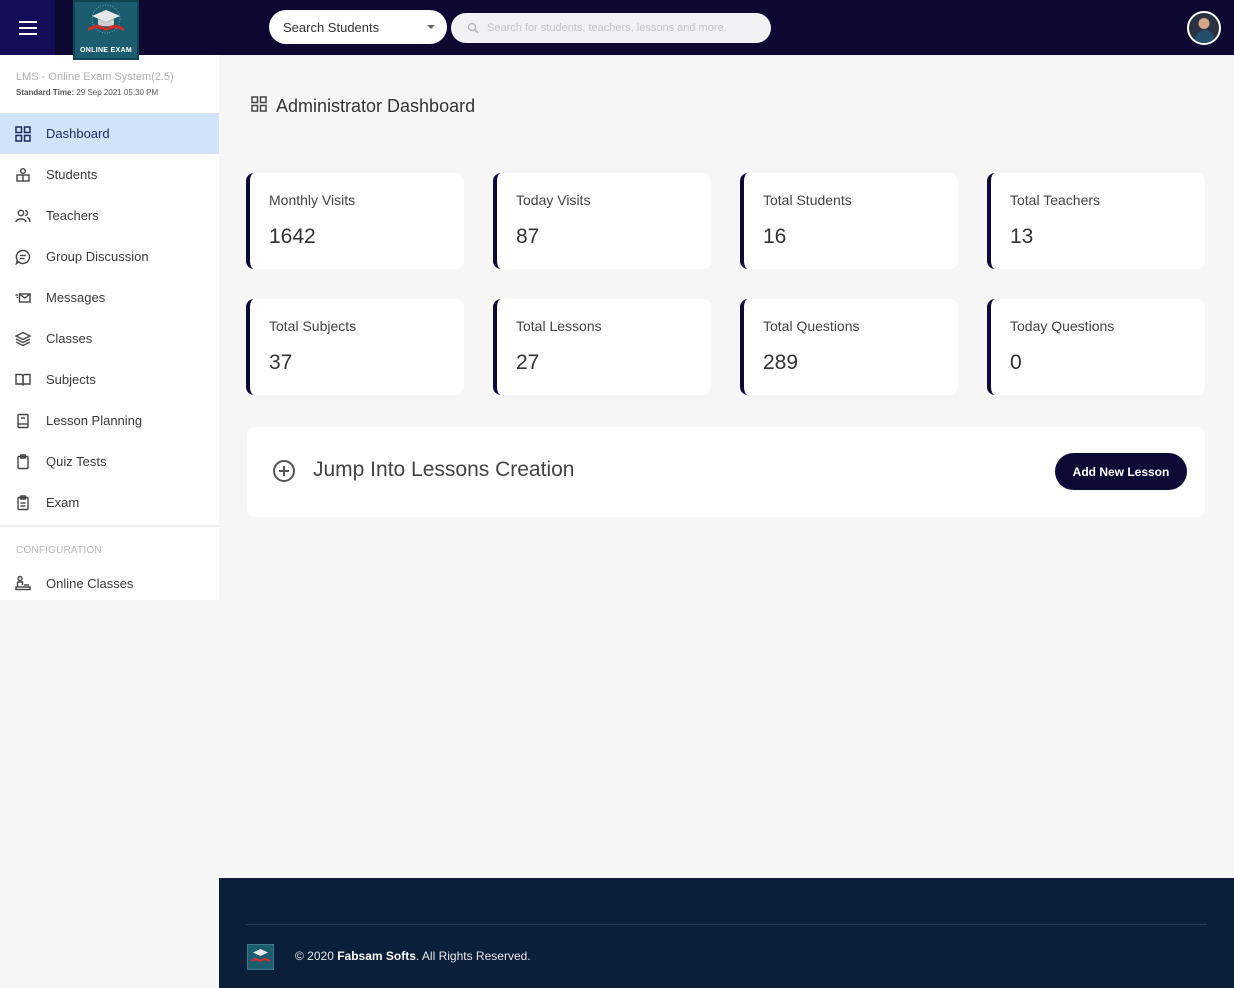 This screenshot has height=988, width=1234. What do you see at coordinates (559, 326) in the screenshot?
I see `stat-label: Total Lessons` at bounding box center [559, 326].